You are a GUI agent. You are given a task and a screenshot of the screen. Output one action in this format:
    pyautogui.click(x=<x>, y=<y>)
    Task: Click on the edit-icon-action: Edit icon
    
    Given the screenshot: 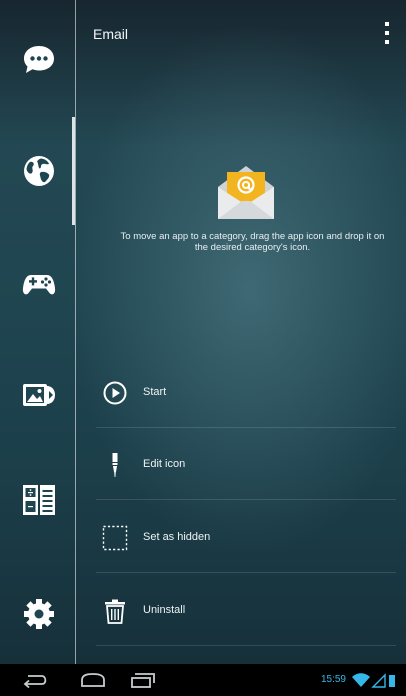 What is the action you would take?
    pyautogui.click(x=246, y=464)
    